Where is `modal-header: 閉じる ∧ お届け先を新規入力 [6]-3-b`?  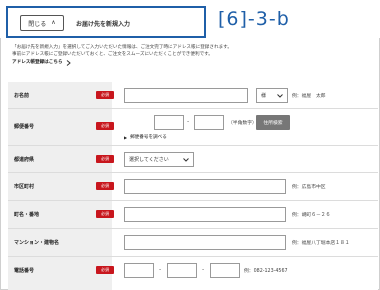 modal-header: 閉じる ∧ お届け先を新規入力 [6]-3-b is located at coordinates (190, 19).